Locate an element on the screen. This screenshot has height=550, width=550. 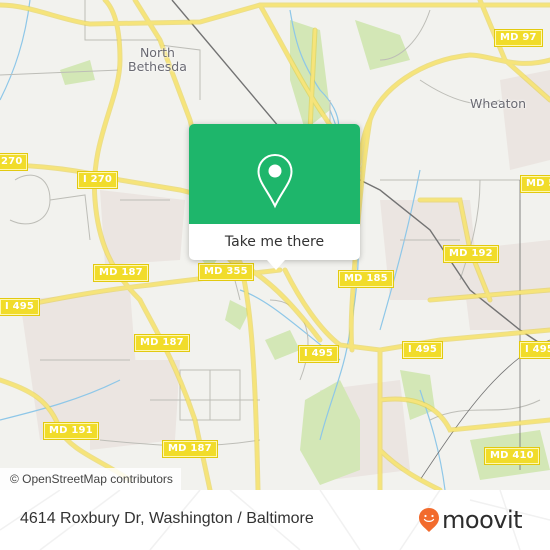
route-shield: MD 185 is located at coordinates (366, 279).